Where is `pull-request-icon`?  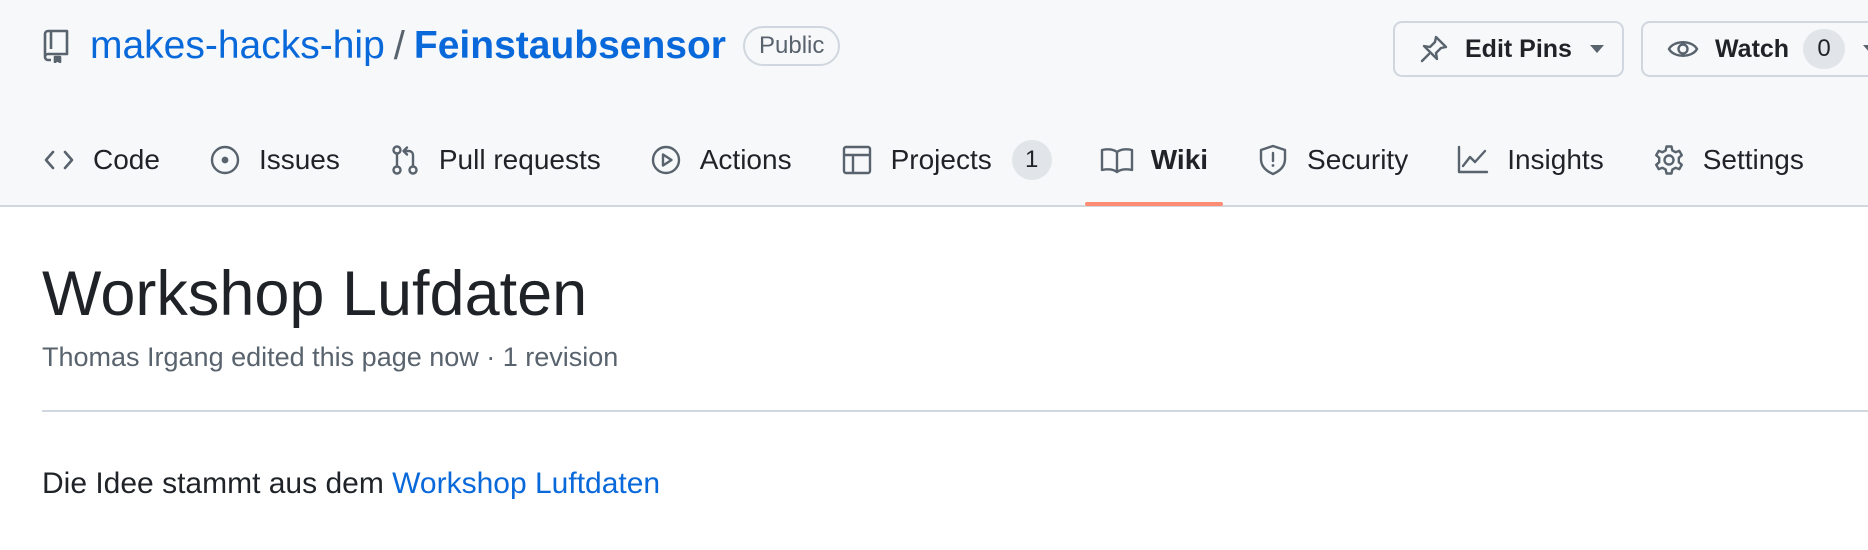 pull-request-icon is located at coordinates (405, 160).